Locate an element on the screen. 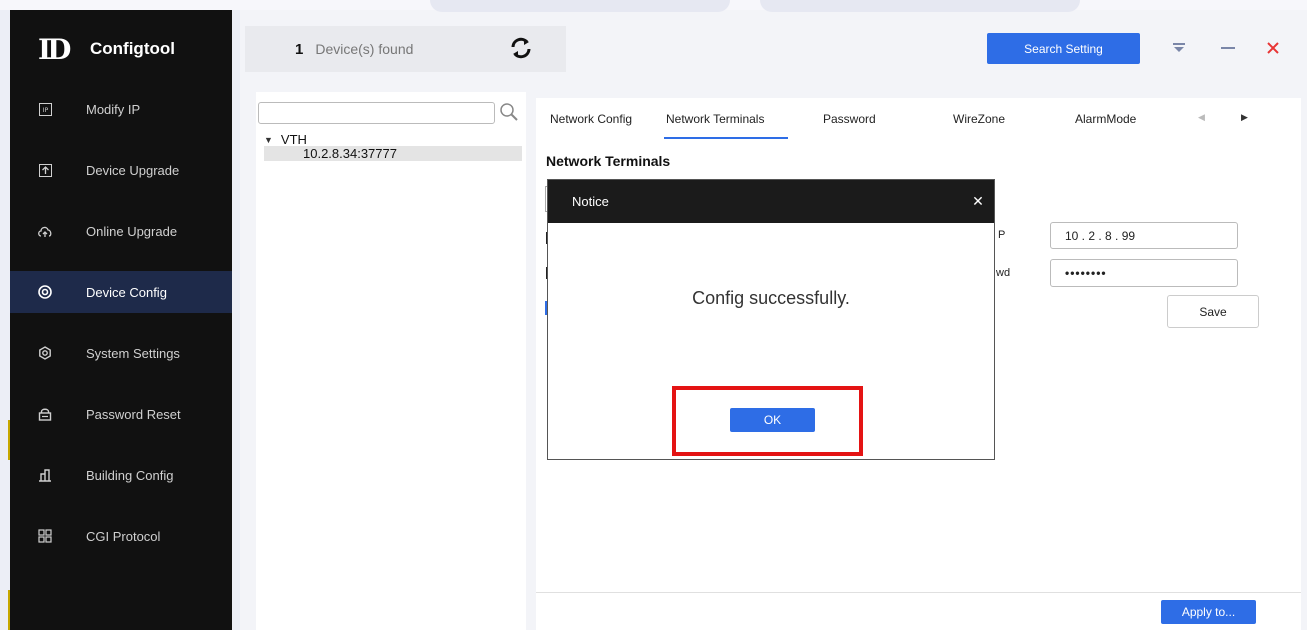  tab-network-config: Network Config is located at coordinates (591, 119).